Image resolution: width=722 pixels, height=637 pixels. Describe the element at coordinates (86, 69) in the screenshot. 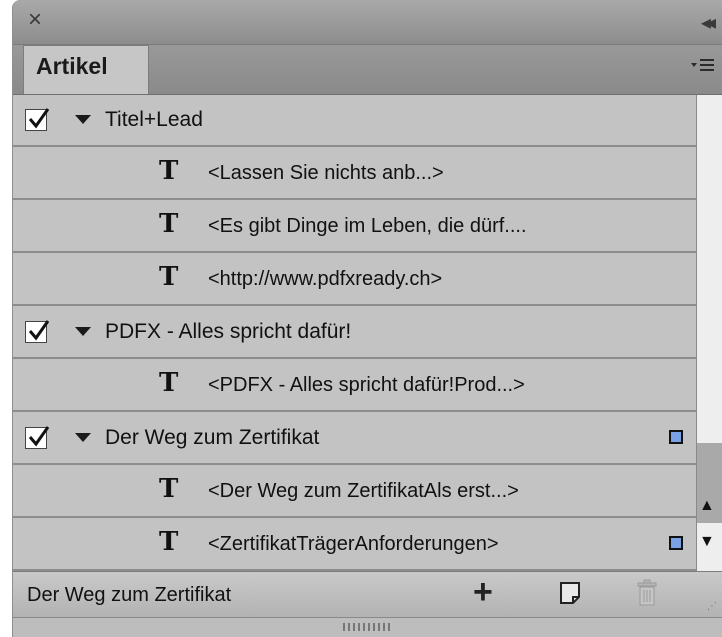

I see `tab-artikel: Artikel` at that location.